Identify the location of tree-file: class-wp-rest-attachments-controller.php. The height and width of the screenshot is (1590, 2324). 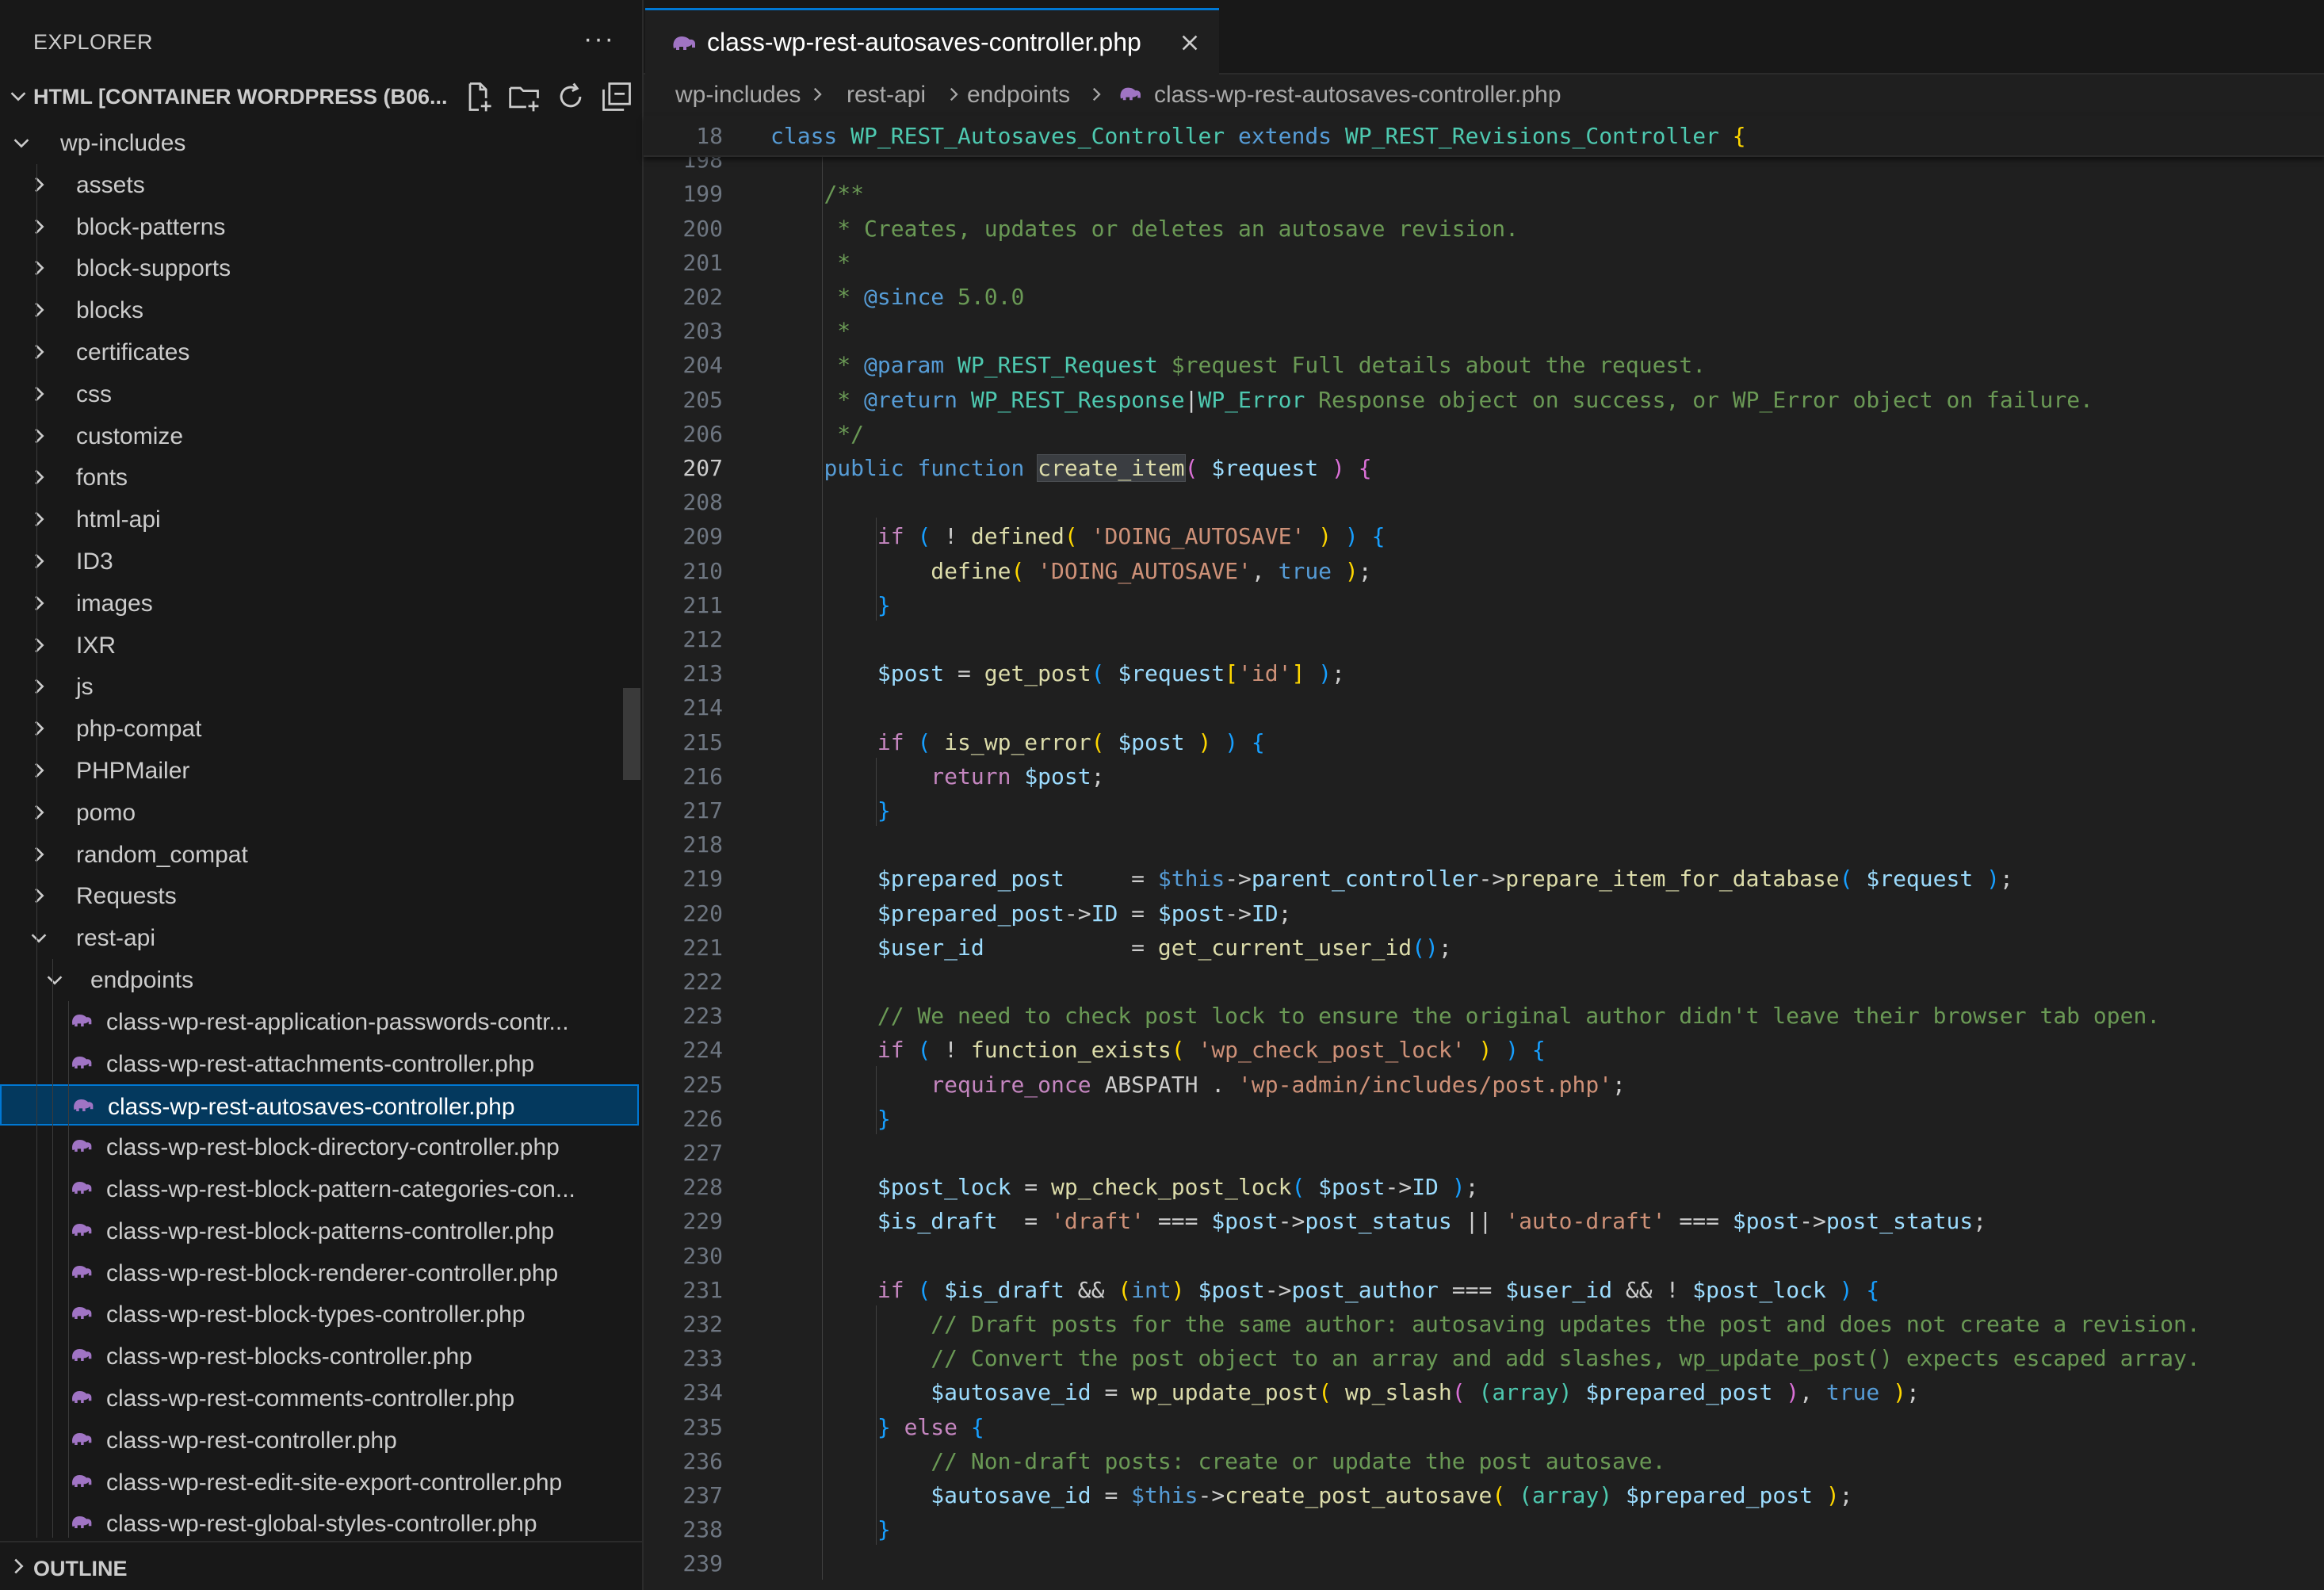
(319, 1063).